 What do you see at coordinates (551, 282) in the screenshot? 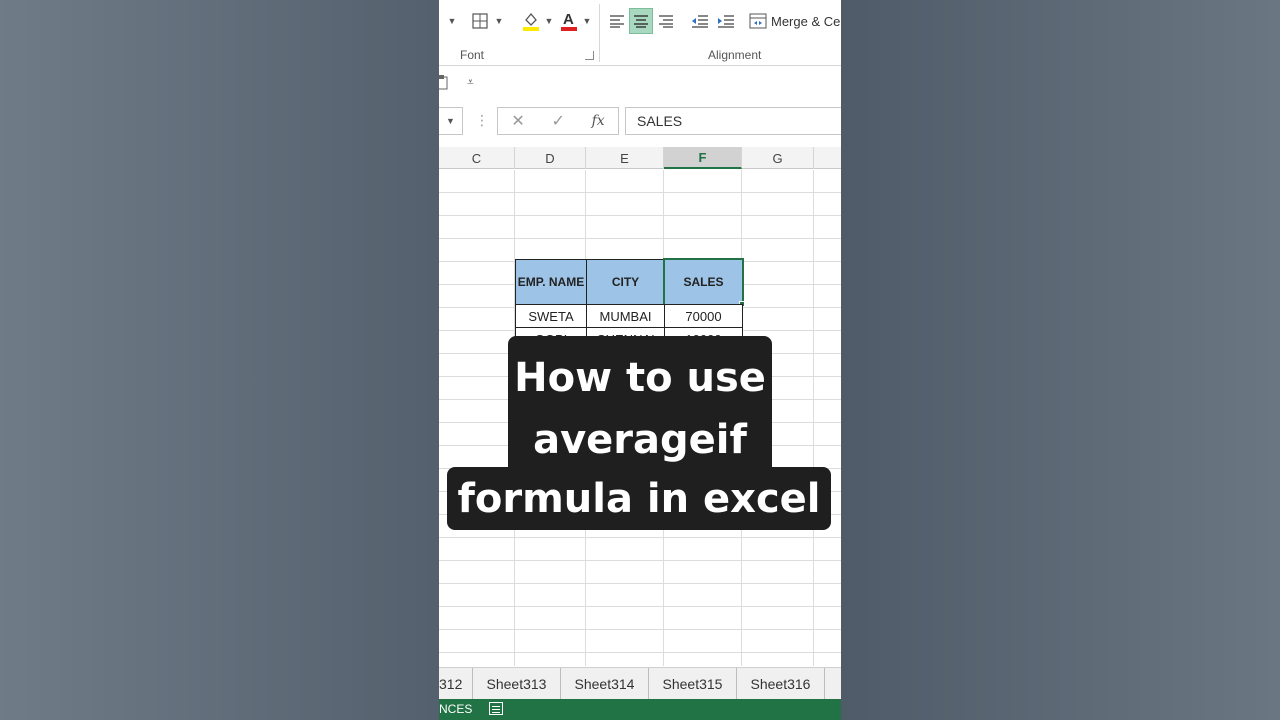
I see `header-cell-emp-name: EMP. NAME` at bounding box center [551, 282].